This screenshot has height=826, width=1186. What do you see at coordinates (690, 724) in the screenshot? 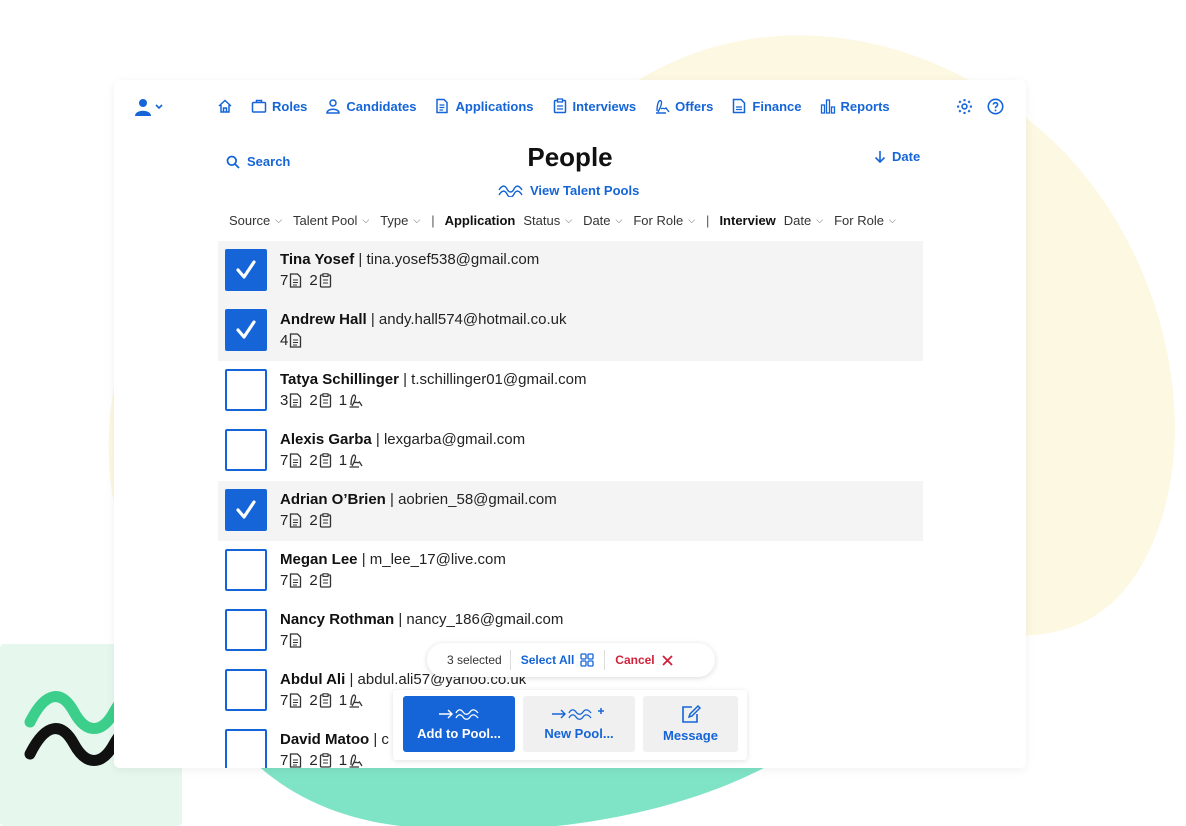
I see `message-button: Message` at bounding box center [690, 724].